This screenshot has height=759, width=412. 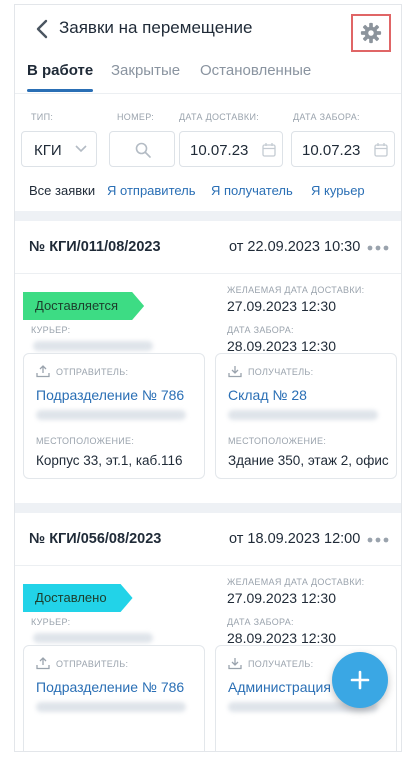 What do you see at coordinates (285, 687) in the screenshot?
I see `recipient-name: Администрация в` at bounding box center [285, 687].